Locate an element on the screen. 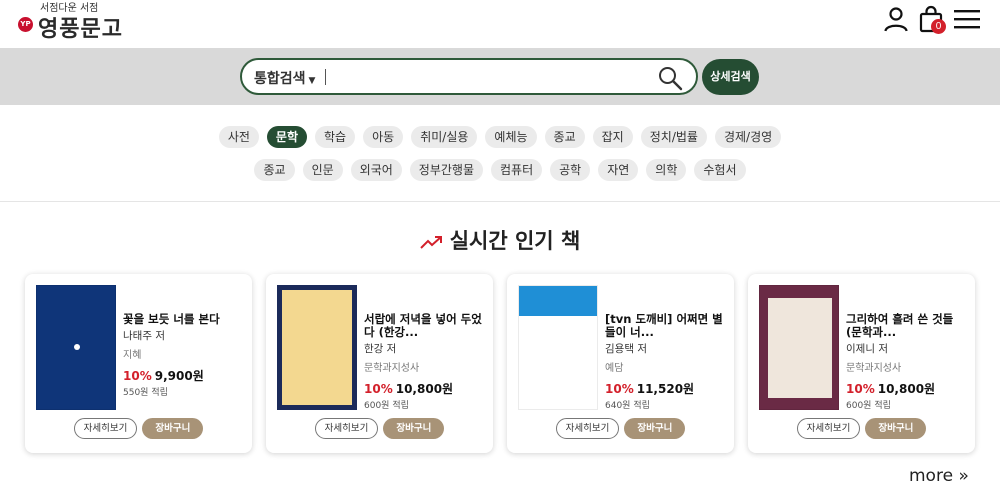 This screenshot has height=485, width=1000. reward-points: 640원 적립 is located at coordinates (627, 406).